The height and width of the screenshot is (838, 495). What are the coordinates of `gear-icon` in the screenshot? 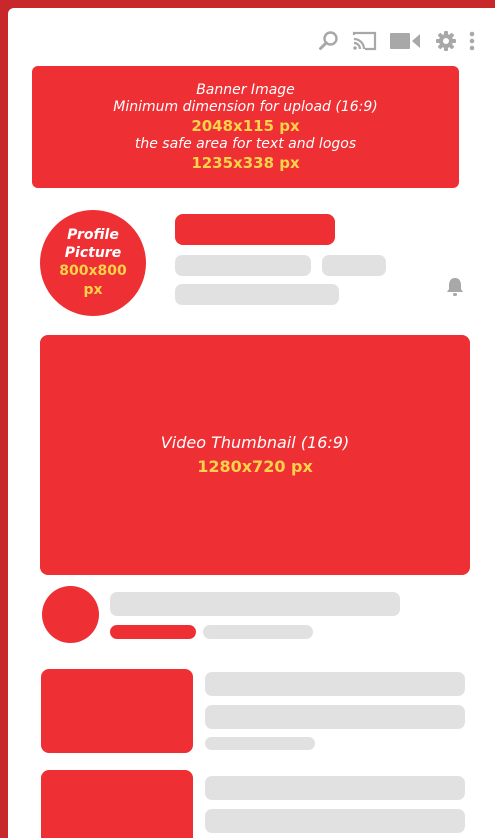 It's located at (446, 41).